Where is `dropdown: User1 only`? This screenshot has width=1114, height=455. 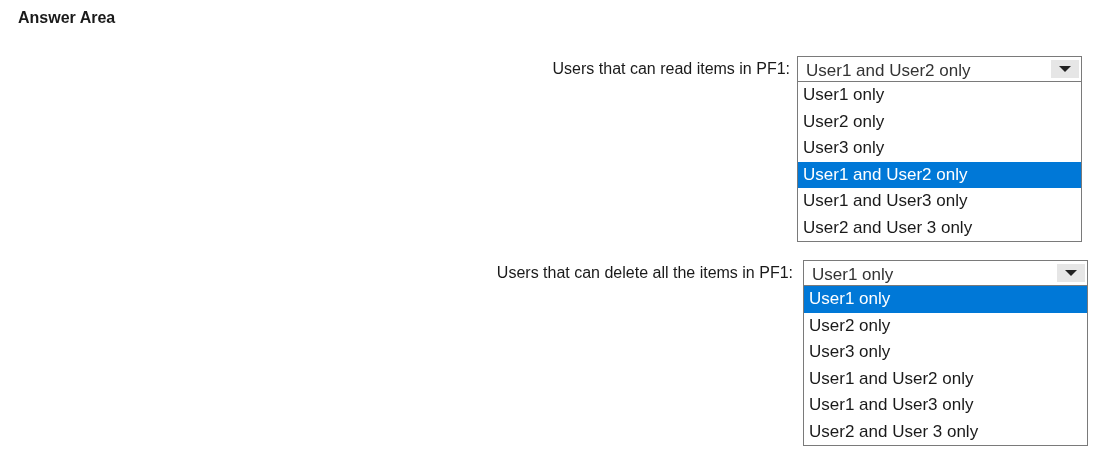
dropdown: User1 only is located at coordinates (945, 273).